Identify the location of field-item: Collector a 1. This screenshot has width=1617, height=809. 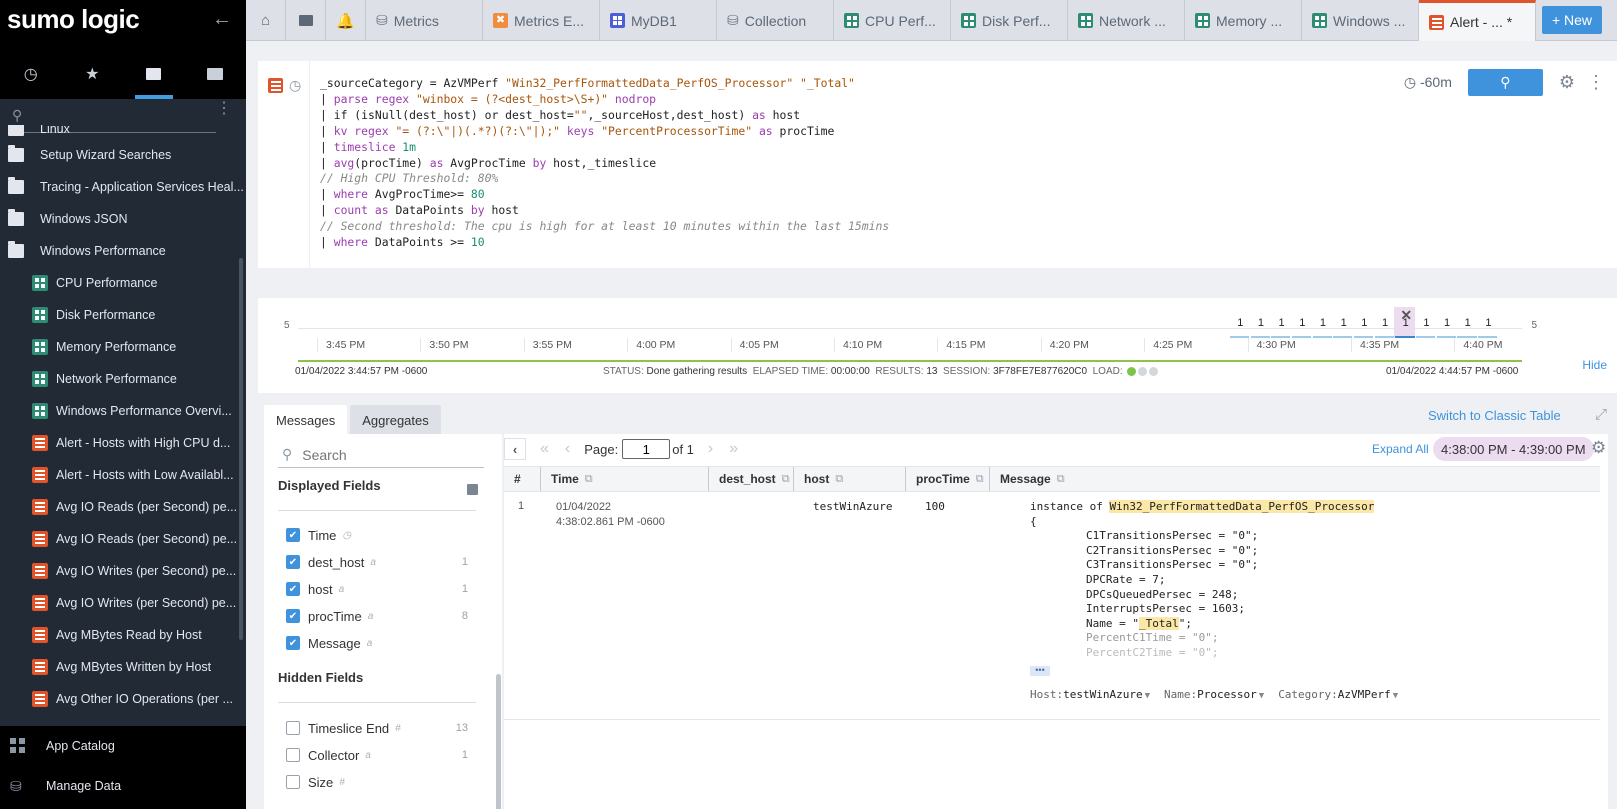
(381, 755).